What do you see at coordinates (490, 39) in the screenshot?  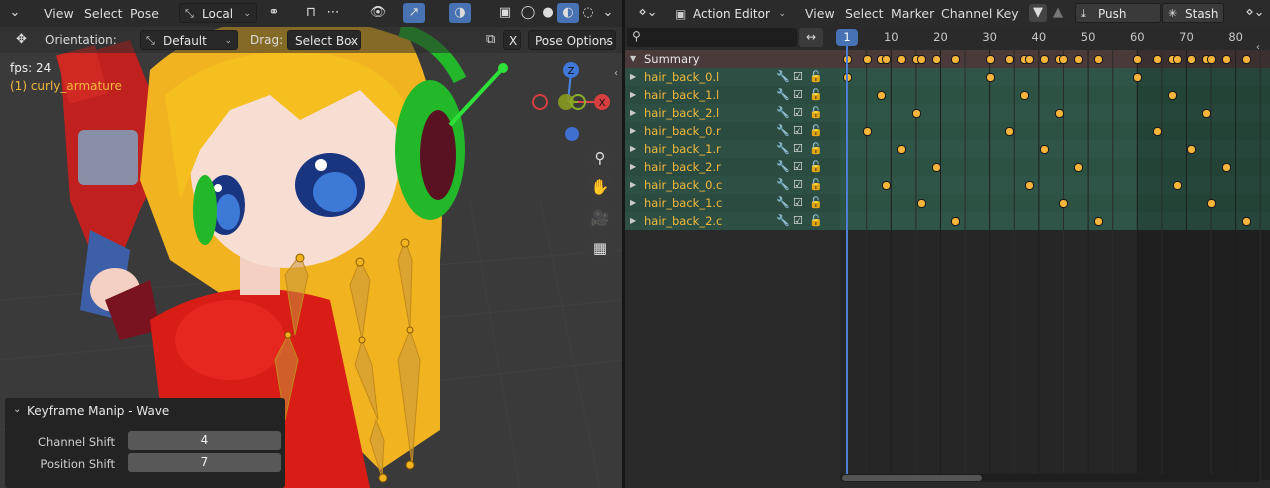 I see `mirror-icon: ⧉` at bounding box center [490, 39].